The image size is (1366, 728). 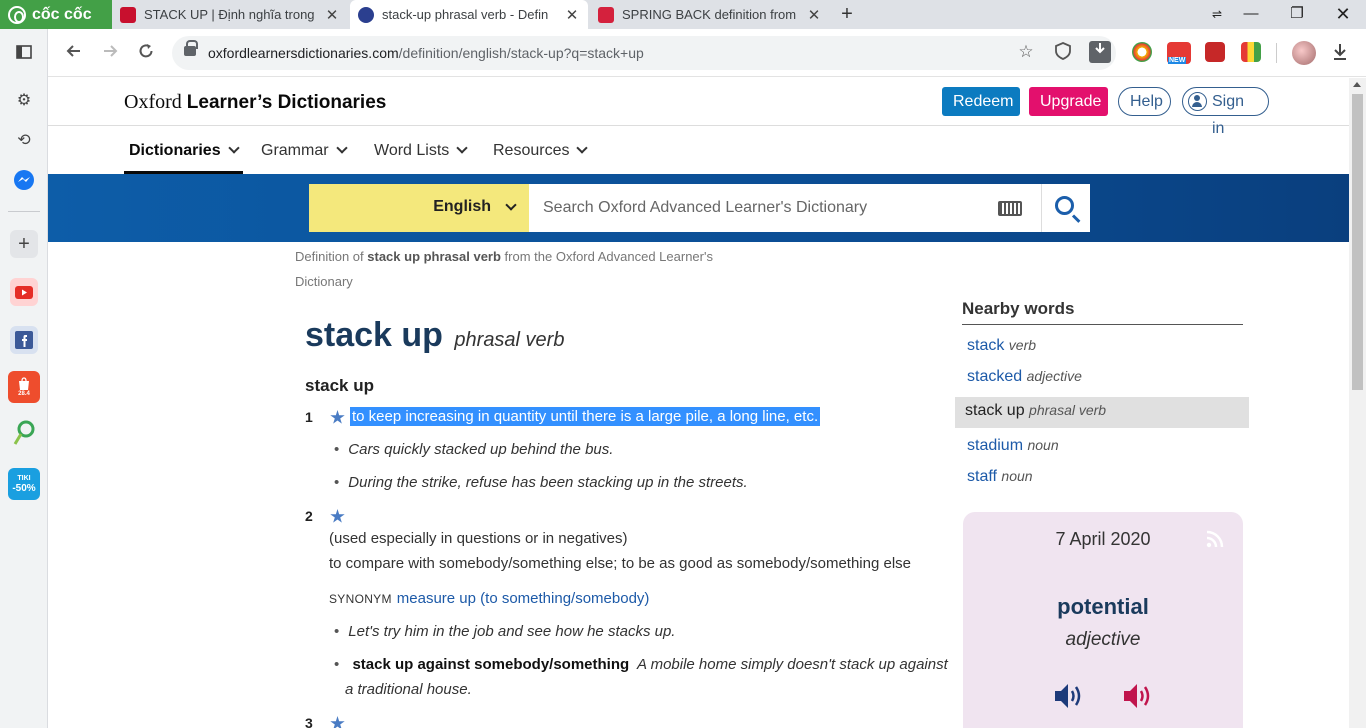 I want to click on url-path: /definition/english/stack-up?q=stack+up, so click(x=521, y=53).